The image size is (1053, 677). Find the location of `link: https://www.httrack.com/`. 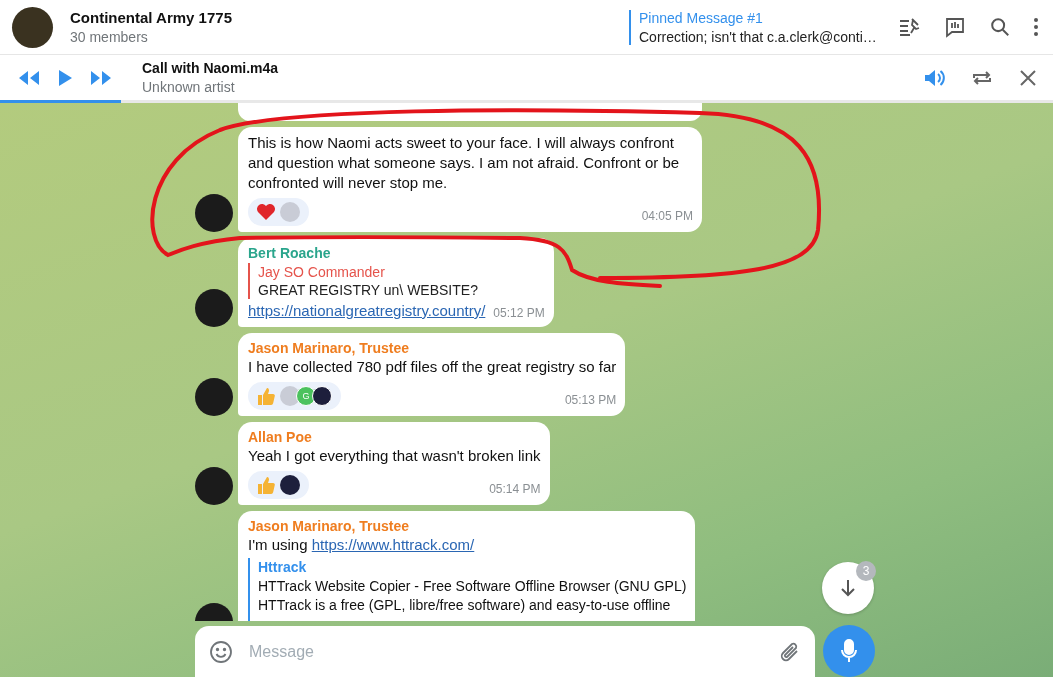

link: https://www.httrack.com/ is located at coordinates (393, 544).